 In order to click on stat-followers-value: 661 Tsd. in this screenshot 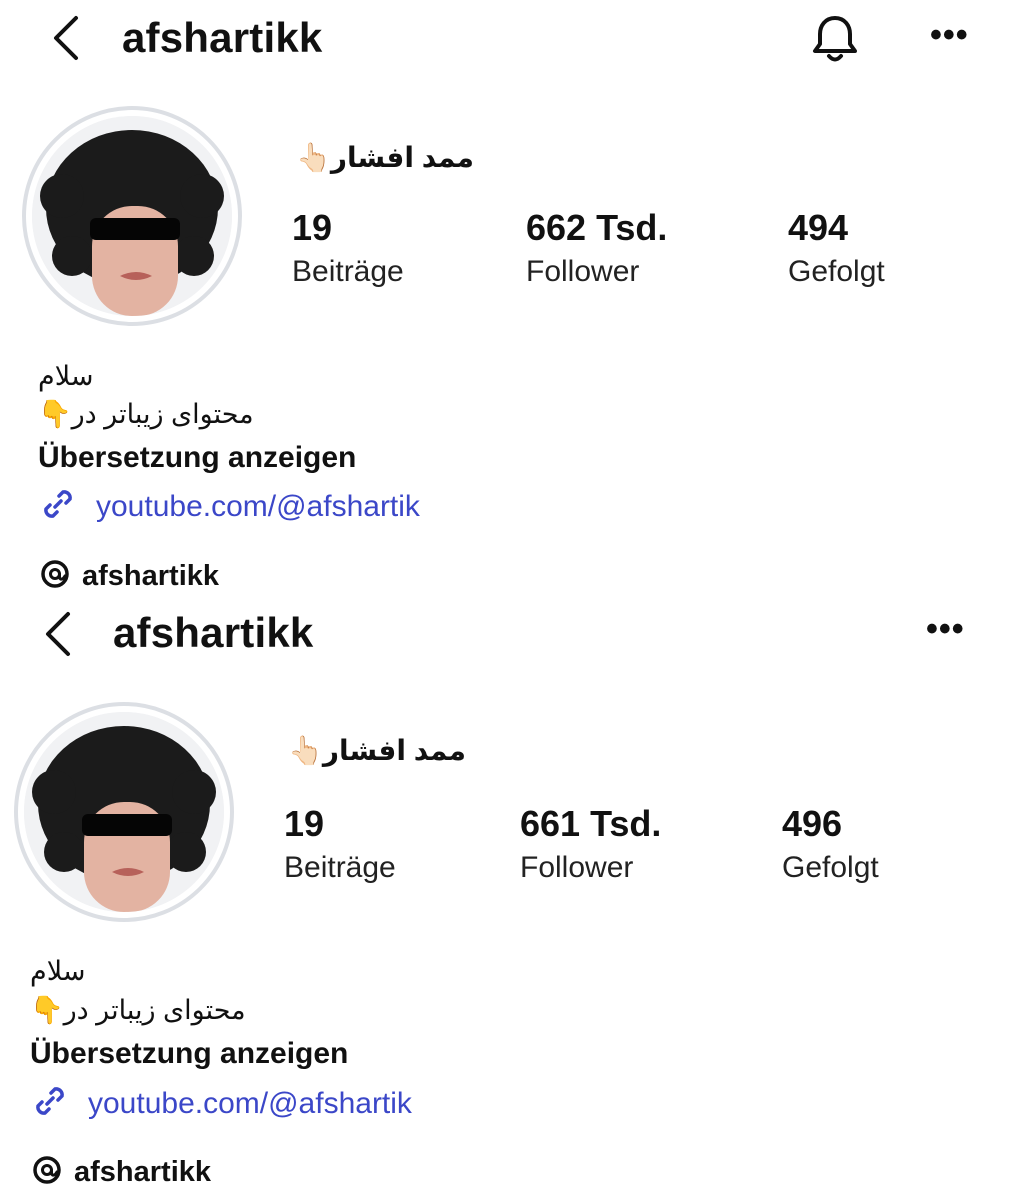, I will do `click(591, 823)`.